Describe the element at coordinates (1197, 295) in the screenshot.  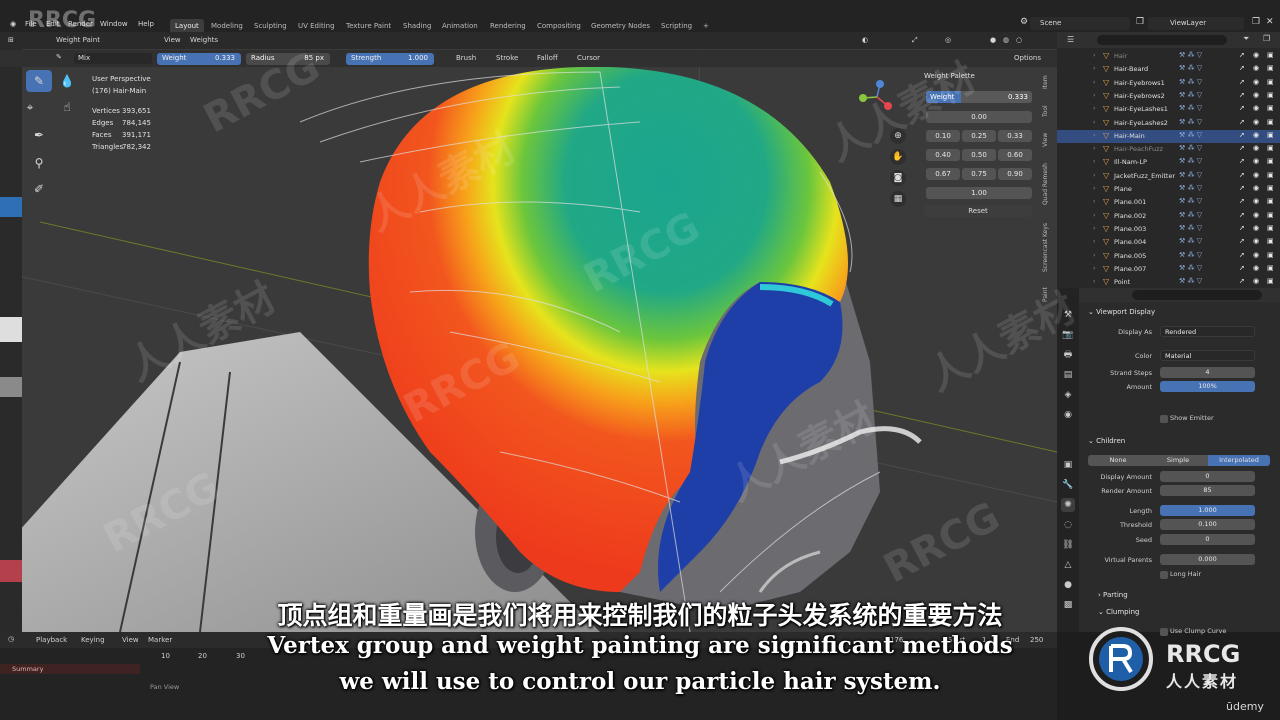
I see `properties-search-input` at that location.